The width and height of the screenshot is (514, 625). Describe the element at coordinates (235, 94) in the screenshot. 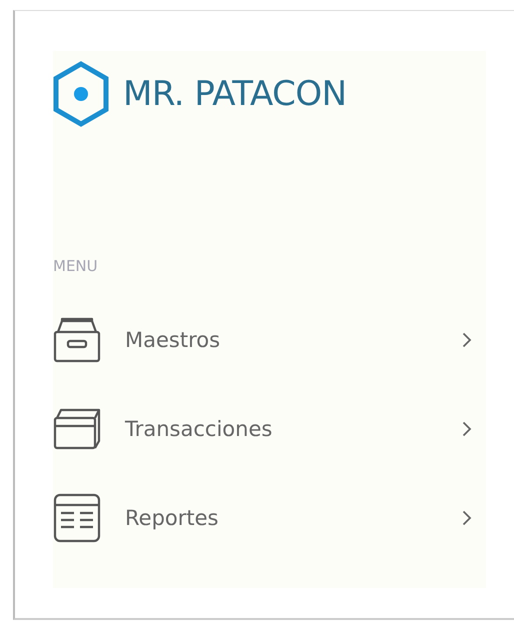

I see `brand-name: MR. PATACON` at that location.